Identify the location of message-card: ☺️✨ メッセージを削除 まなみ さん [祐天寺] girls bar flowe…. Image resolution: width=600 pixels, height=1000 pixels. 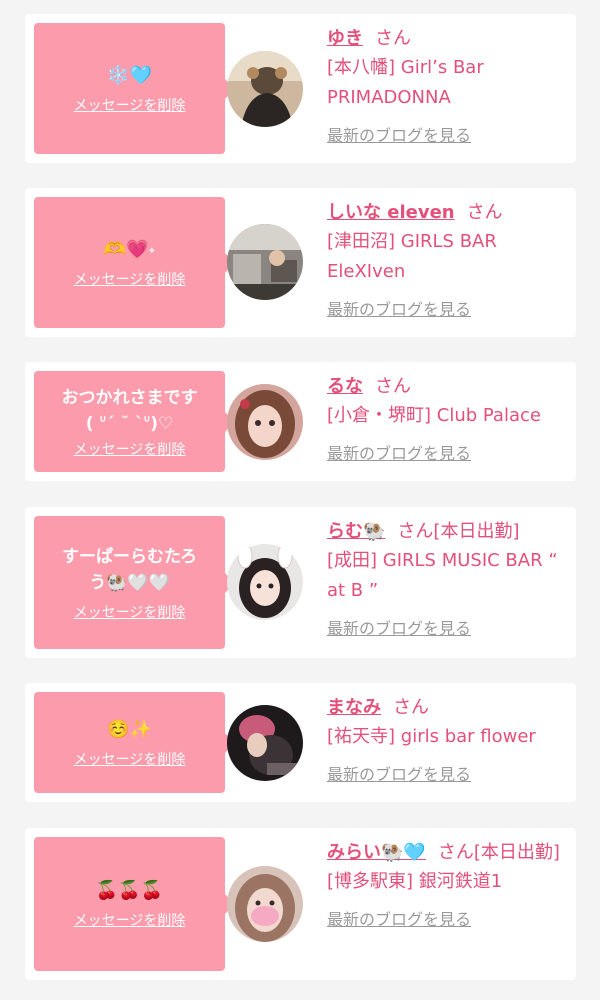
(300, 742).